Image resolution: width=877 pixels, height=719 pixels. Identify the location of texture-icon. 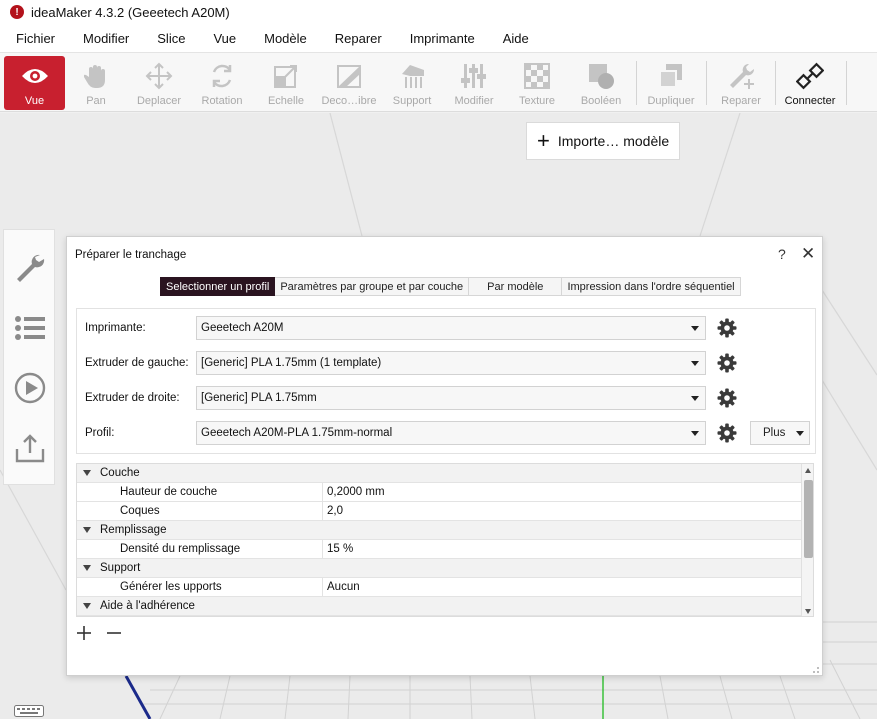
(537, 76).